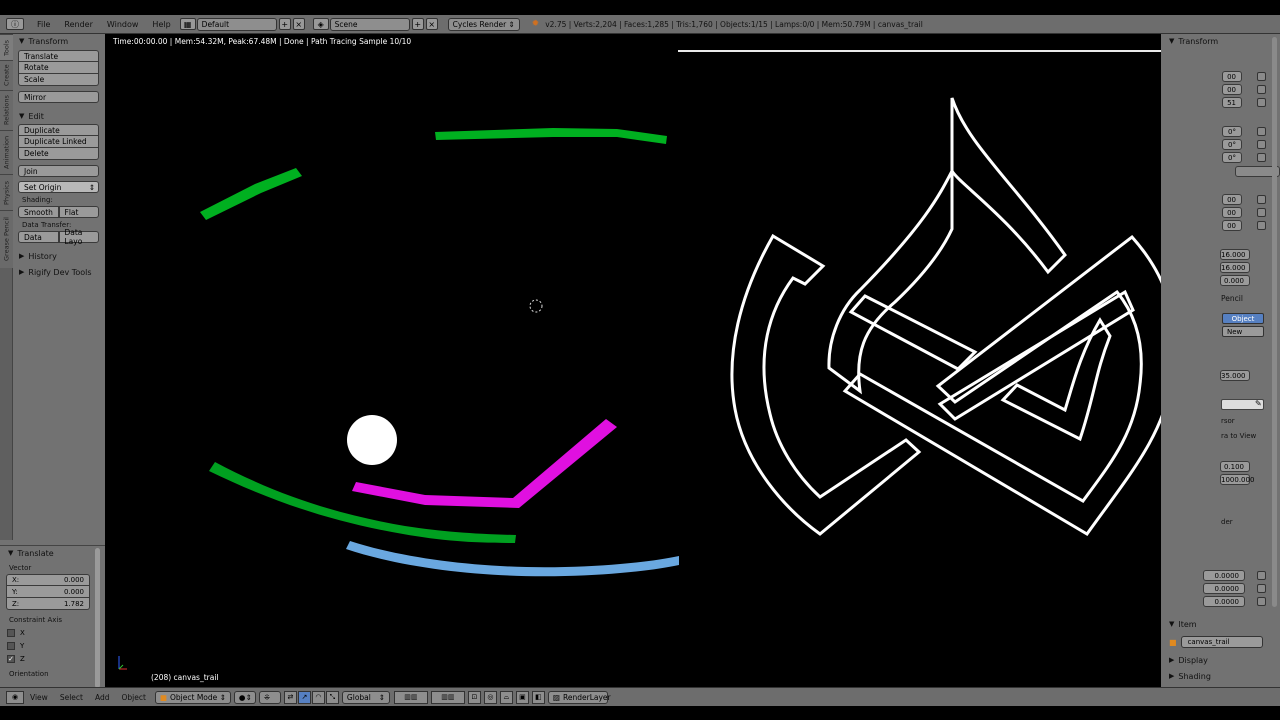 The height and width of the screenshot is (720, 1280). Describe the element at coordinates (59, 256) in the screenshot. I see `history-panel-header: ▶ History` at that location.